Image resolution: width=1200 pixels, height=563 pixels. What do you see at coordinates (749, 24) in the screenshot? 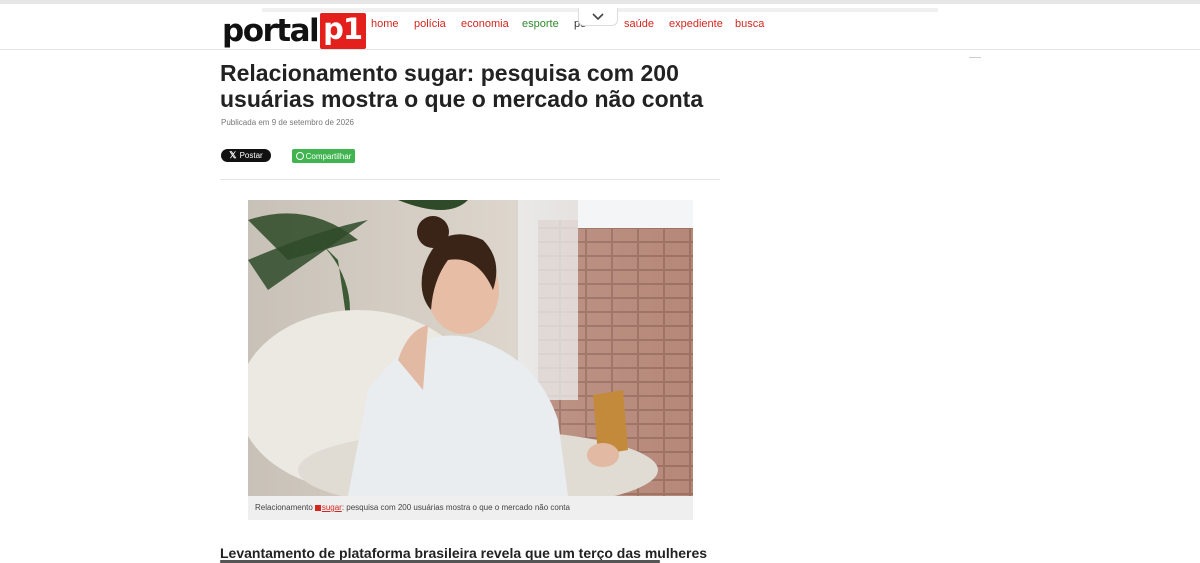
I see `nav-busca: busca` at bounding box center [749, 24].